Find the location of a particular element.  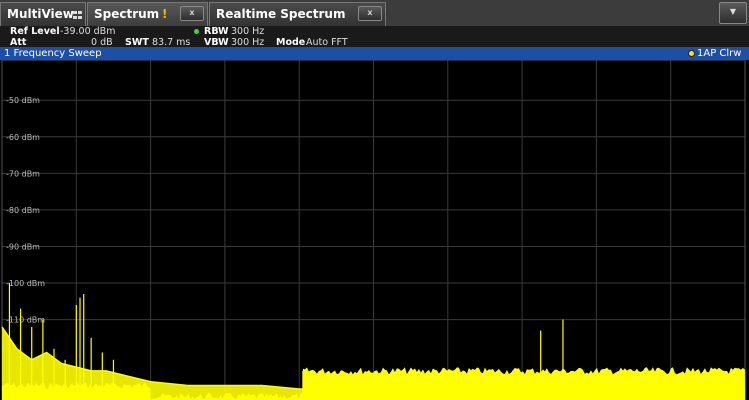

y-tick-label: -60 dBm is located at coordinates (23, 137).